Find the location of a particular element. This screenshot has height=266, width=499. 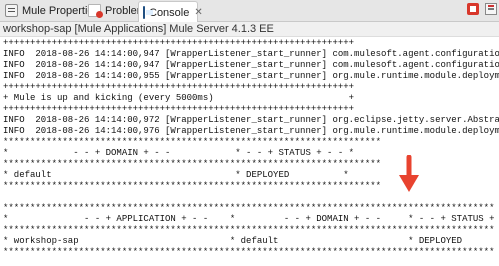

console-line: * workshop-sap * default * DEPLOYED * is located at coordinates (251, 241).